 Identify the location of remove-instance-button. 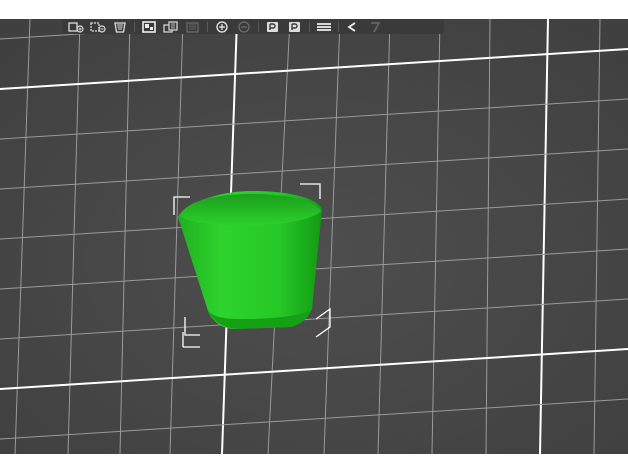
(244, 26).